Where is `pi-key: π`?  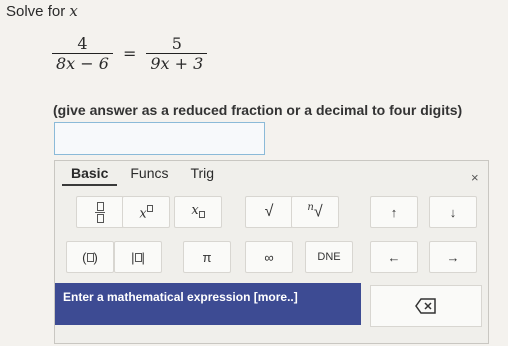 pi-key: π is located at coordinates (207, 257).